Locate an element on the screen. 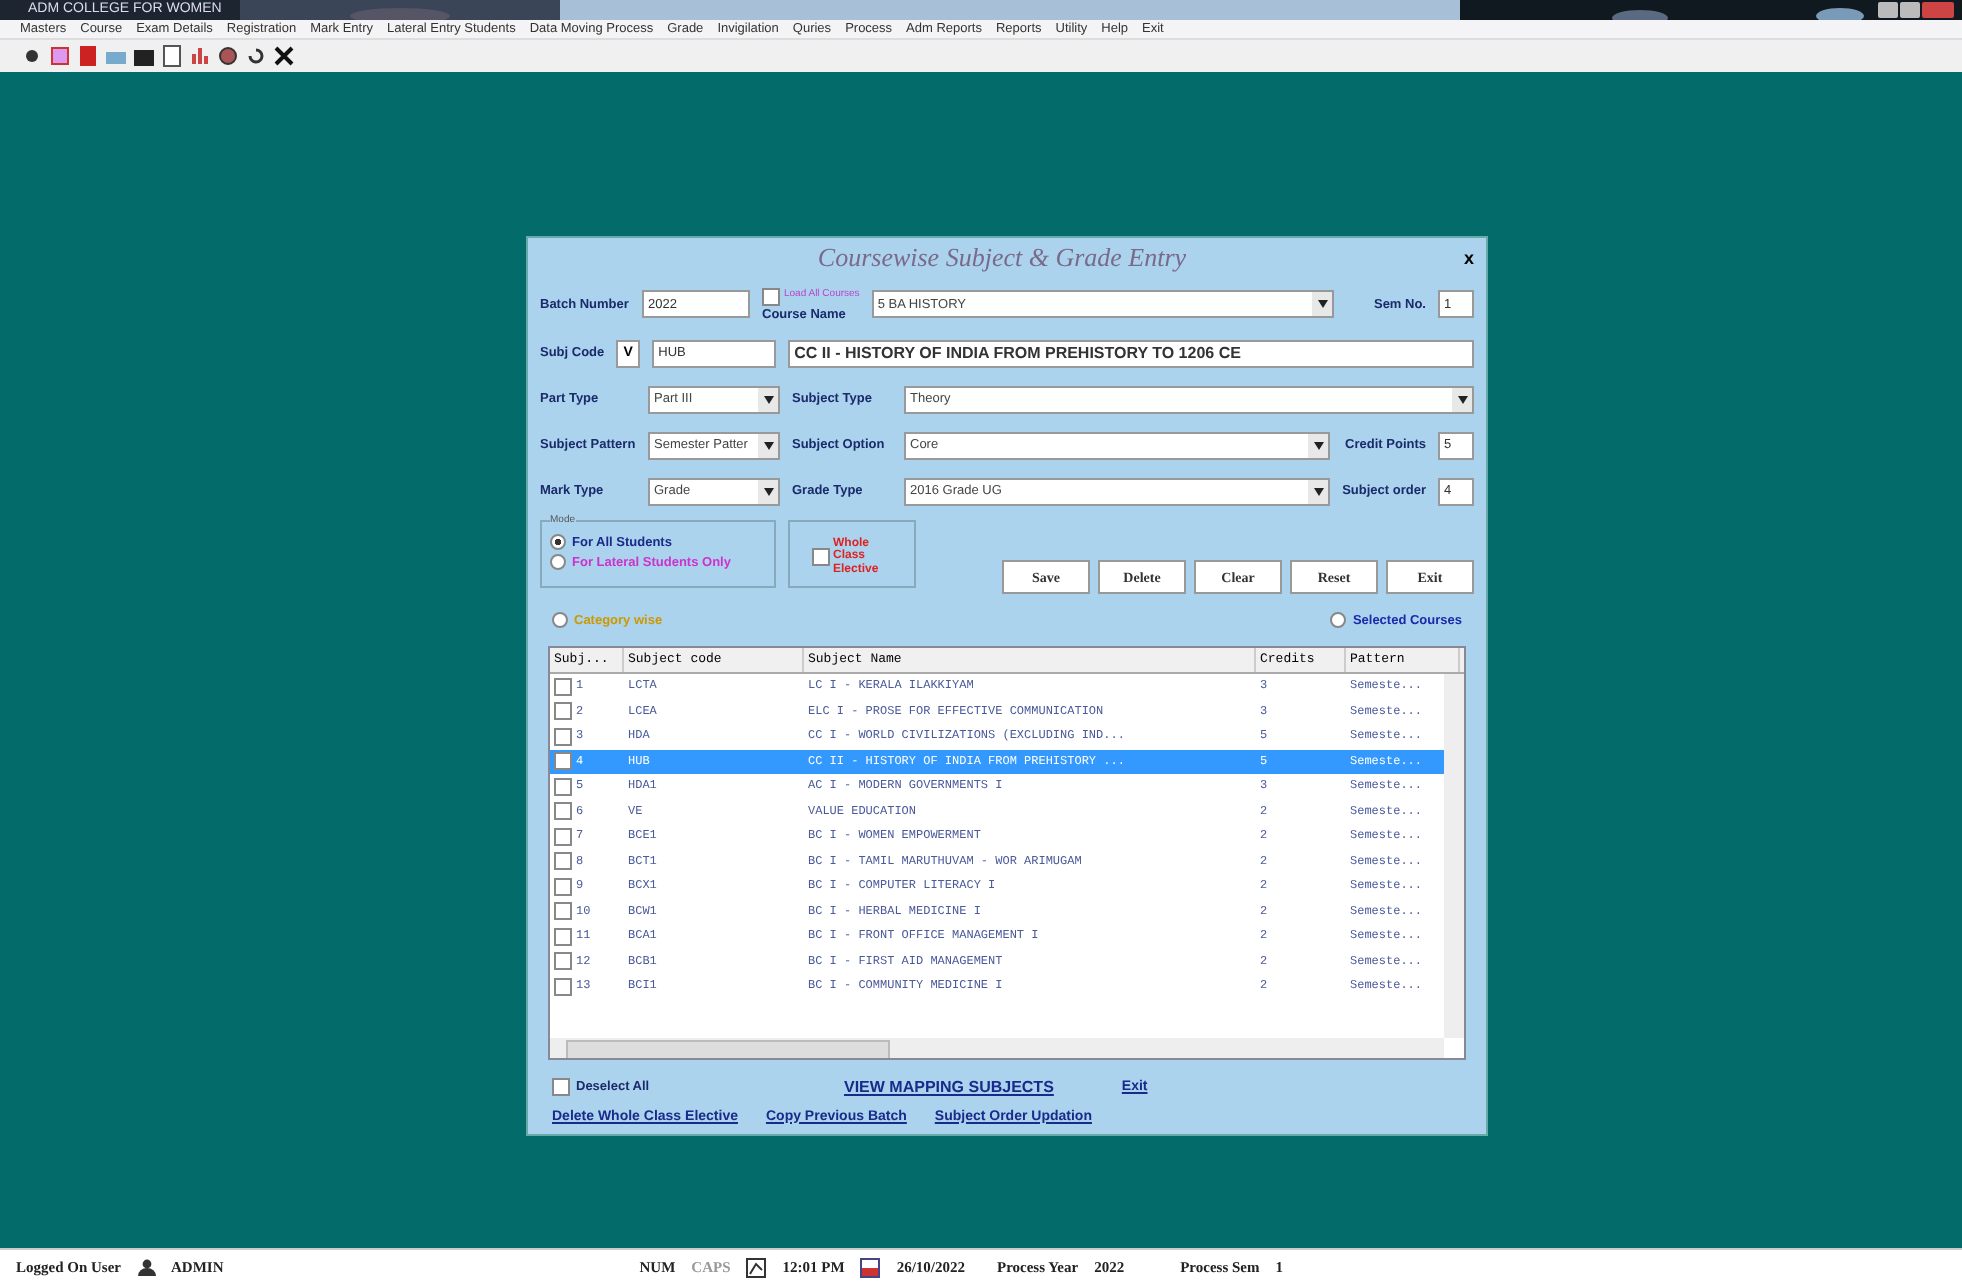 The width and height of the screenshot is (1962, 1284). close-icon is located at coordinates (284, 56).